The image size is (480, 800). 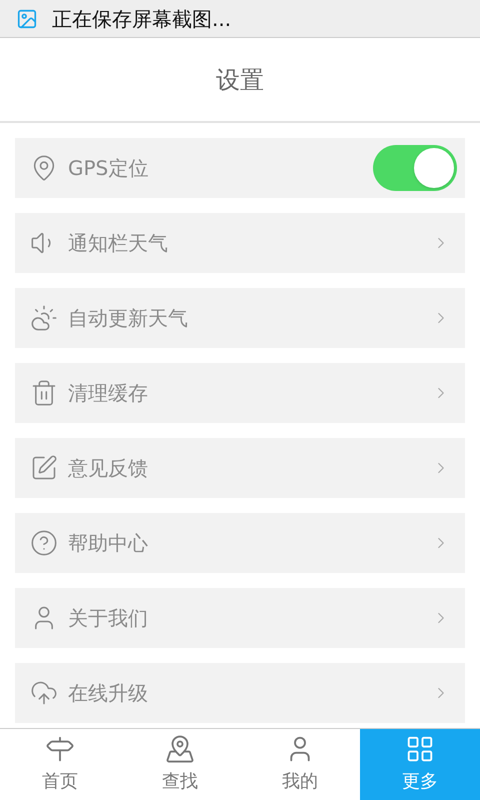 What do you see at coordinates (108, 393) in the screenshot?
I see `setting-label: 清理缓存` at bounding box center [108, 393].